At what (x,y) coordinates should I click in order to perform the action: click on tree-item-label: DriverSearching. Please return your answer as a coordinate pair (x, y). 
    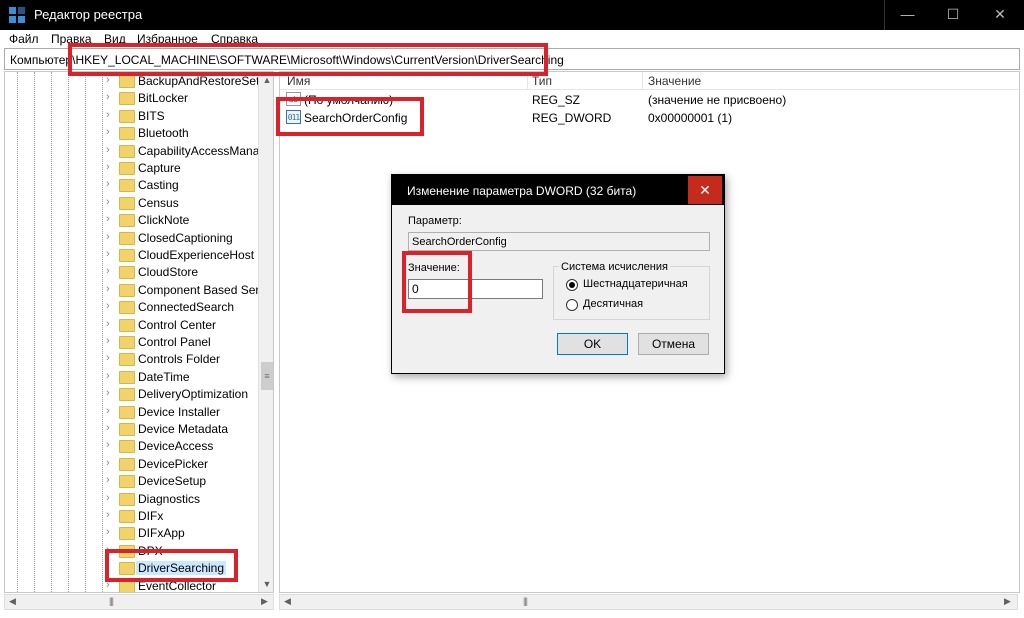
    Looking at the image, I should click on (181, 568).